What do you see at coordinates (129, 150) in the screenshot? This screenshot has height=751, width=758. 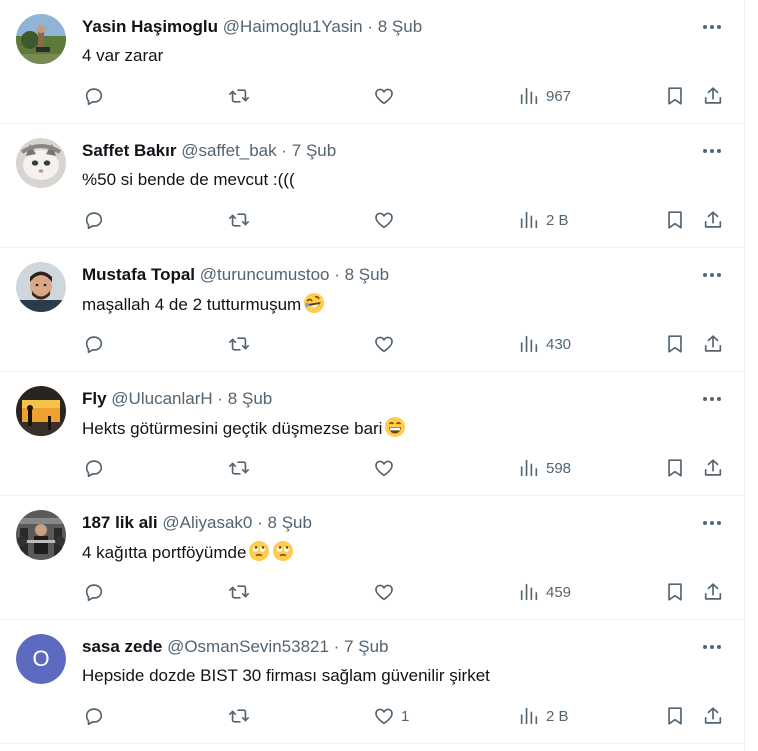 I see `author-name: Saffet Bakır` at bounding box center [129, 150].